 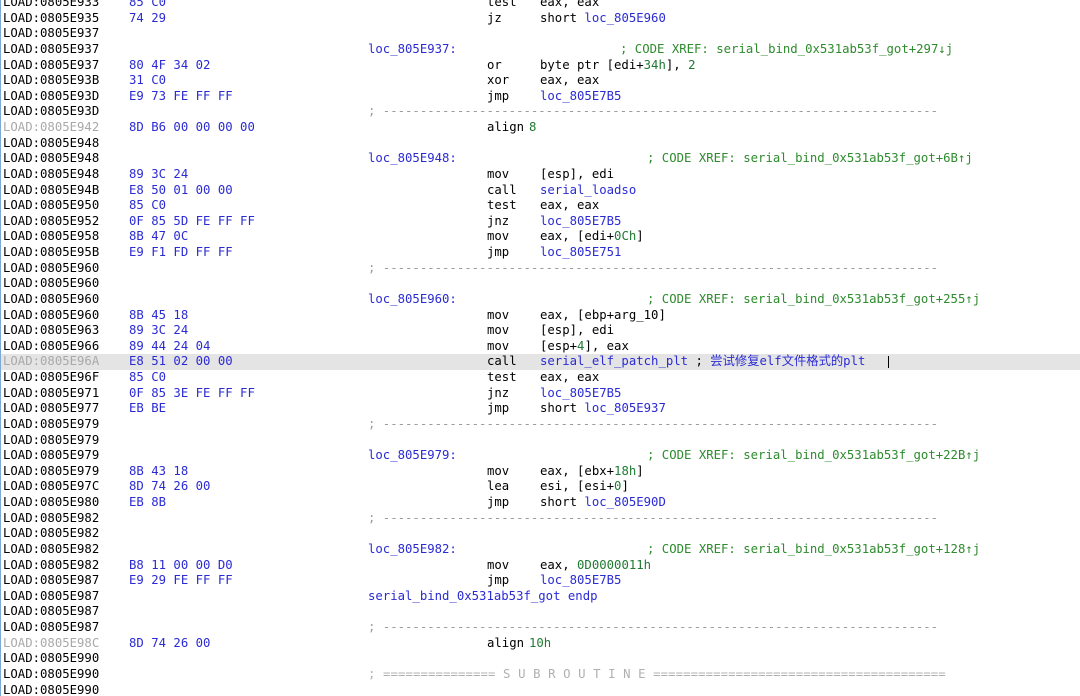 I want to click on instruction-operands: short loc_805E960, so click(x=603, y=19).